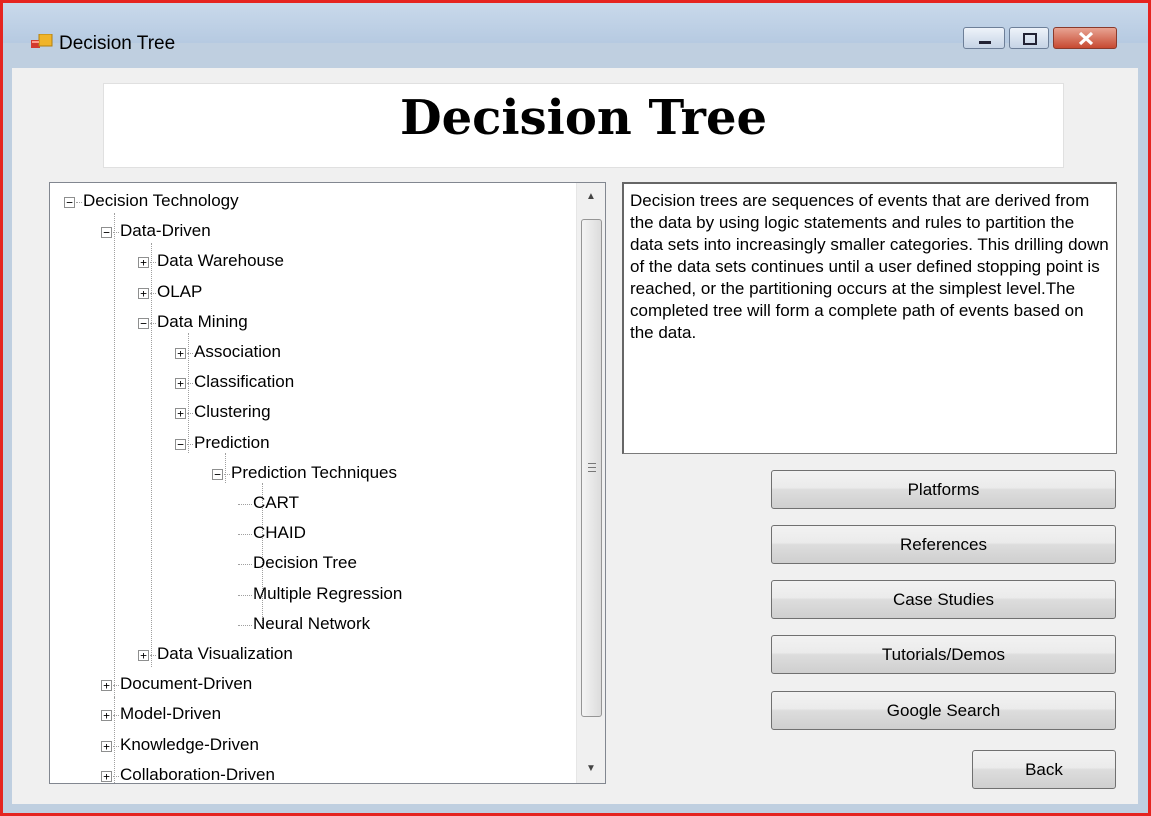  Describe the element at coordinates (310, 740) in the screenshot. I see `tree-node: + Knowledge-Driven` at that location.